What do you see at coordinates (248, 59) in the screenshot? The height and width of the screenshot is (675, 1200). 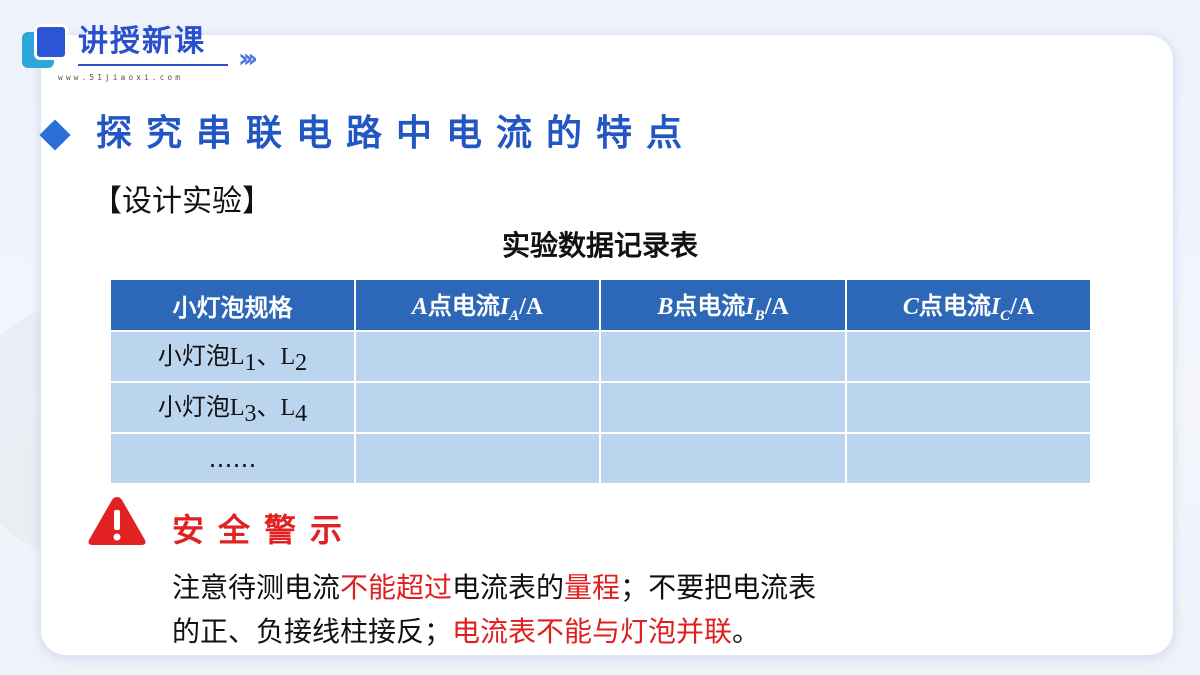 I see `chevron-right-icon: ›››` at bounding box center [248, 59].